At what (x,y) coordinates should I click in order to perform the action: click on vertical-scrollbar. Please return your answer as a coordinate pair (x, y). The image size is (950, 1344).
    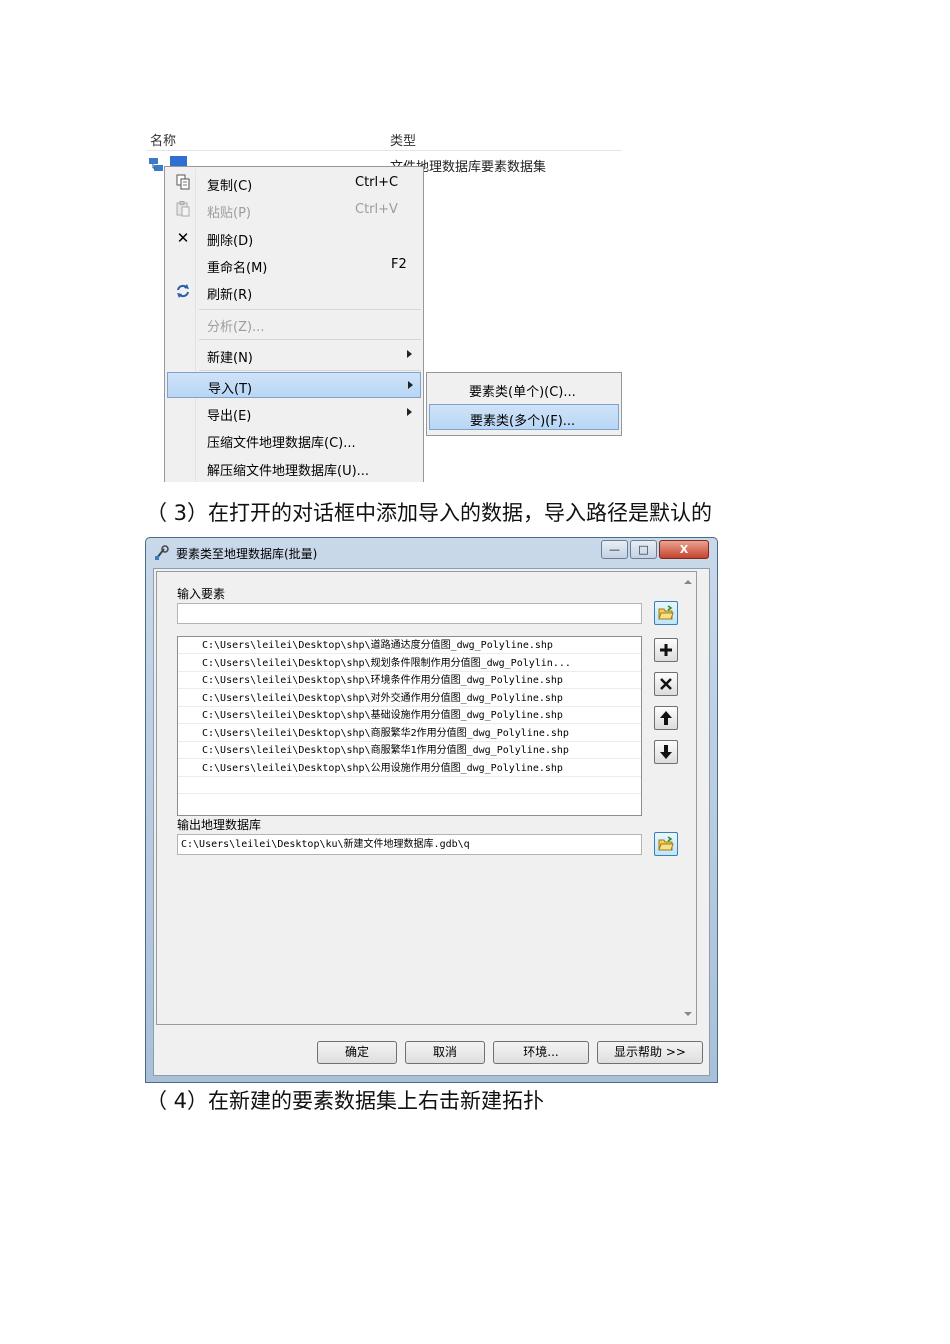
    Looking at the image, I should click on (688, 798).